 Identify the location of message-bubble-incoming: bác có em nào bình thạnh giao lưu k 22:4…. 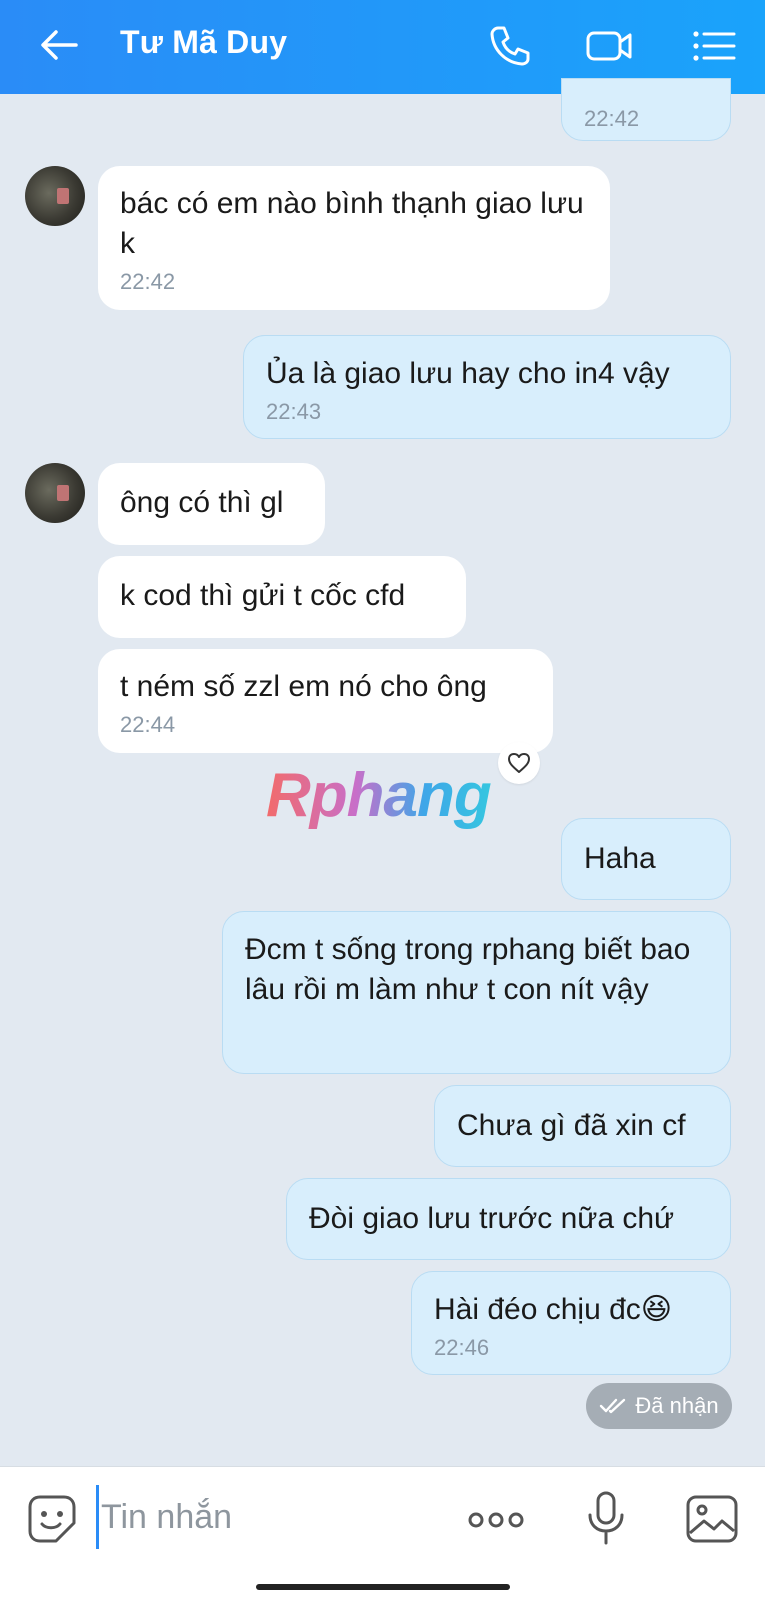
(354, 238).